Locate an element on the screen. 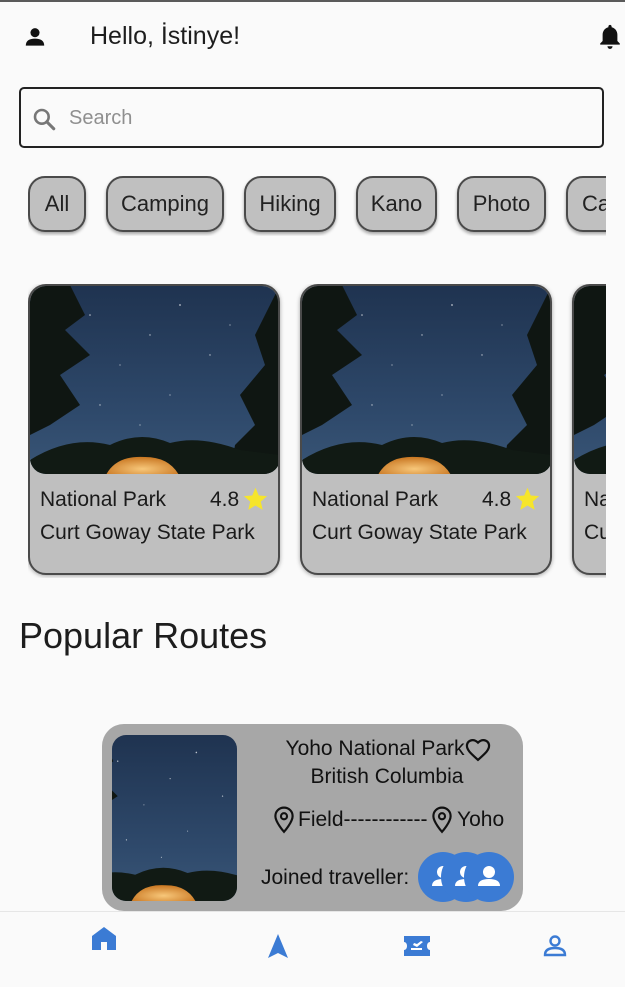 The image size is (625, 987). home-icon is located at coordinates (104, 938).